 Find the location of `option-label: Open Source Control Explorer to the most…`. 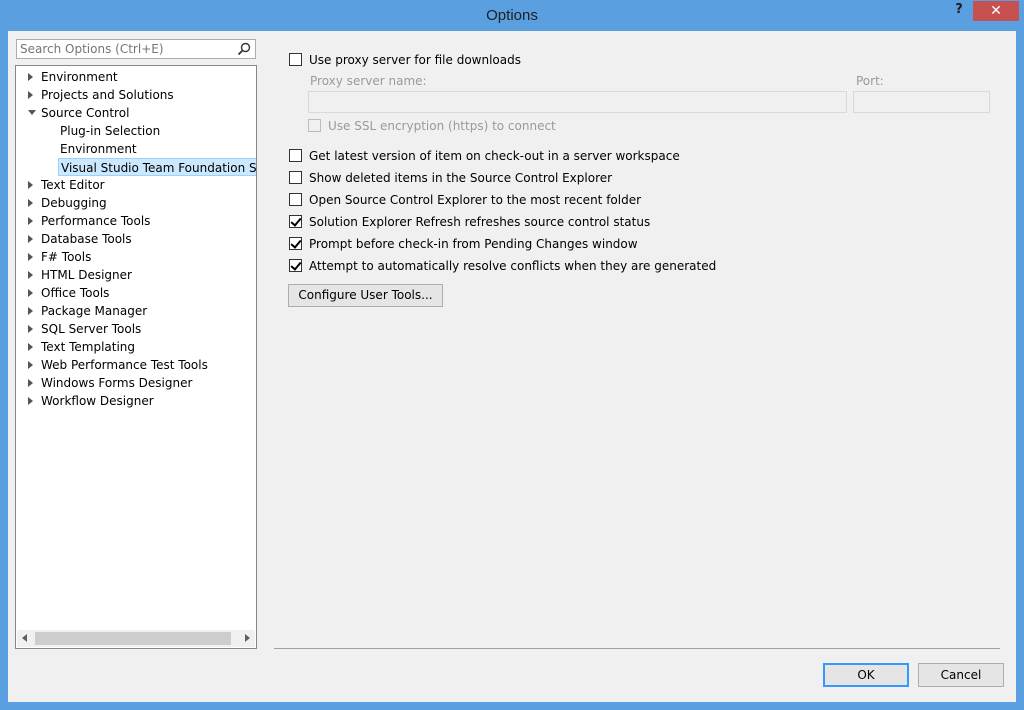

option-label: Open Source Control Explorer to the most… is located at coordinates (475, 200).